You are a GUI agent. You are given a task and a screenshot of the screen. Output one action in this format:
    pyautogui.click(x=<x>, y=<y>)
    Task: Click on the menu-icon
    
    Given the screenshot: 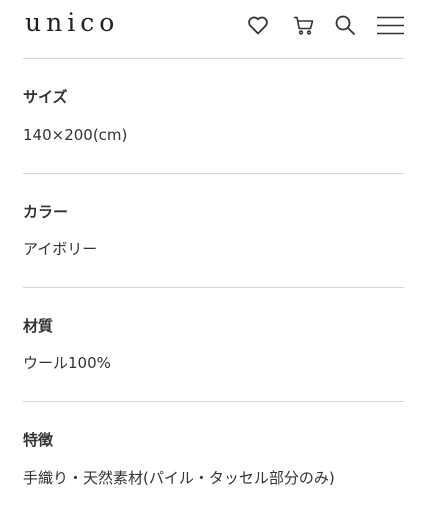 What is the action you would take?
    pyautogui.click(x=390, y=25)
    